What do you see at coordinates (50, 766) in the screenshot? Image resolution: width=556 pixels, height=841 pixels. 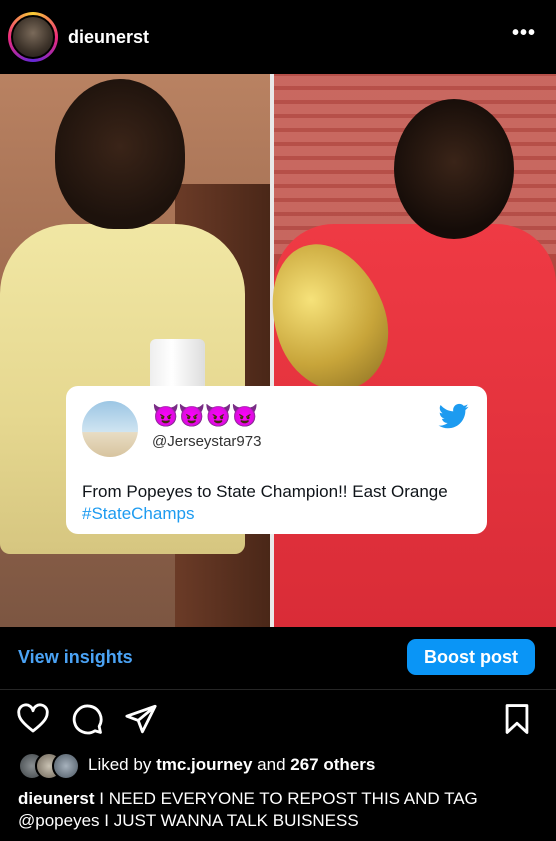 I see `liker-avatars` at bounding box center [50, 766].